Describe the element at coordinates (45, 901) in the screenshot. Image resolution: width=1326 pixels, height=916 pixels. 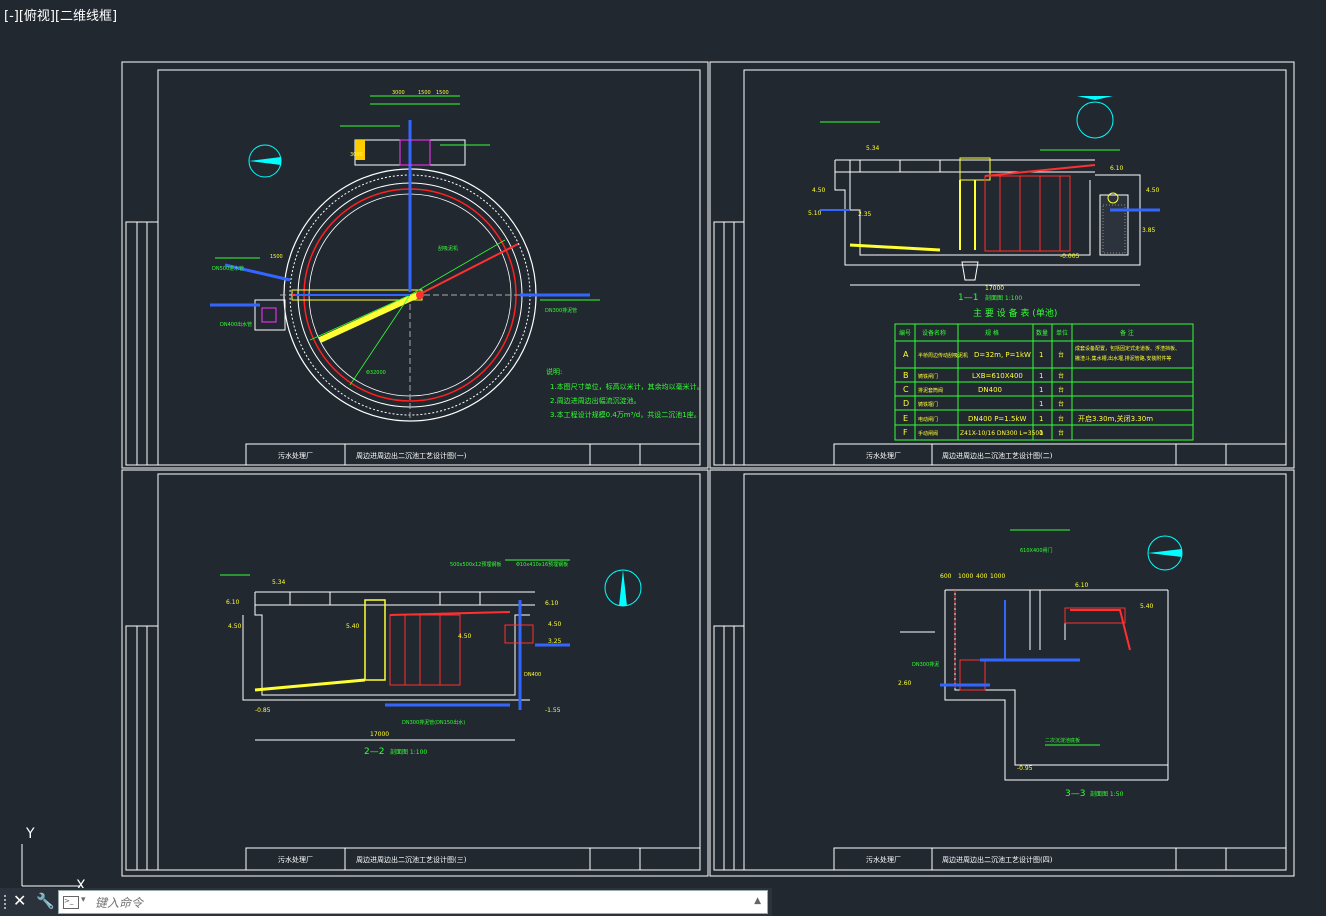
I see `wrench-icon: 🔧` at that location.